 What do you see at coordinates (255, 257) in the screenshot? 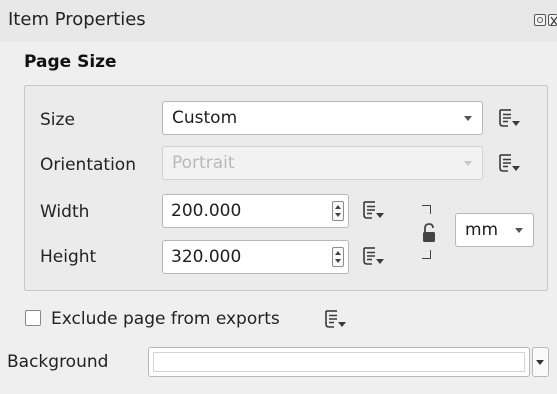
I see `height-spinbox: 320.000` at bounding box center [255, 257].